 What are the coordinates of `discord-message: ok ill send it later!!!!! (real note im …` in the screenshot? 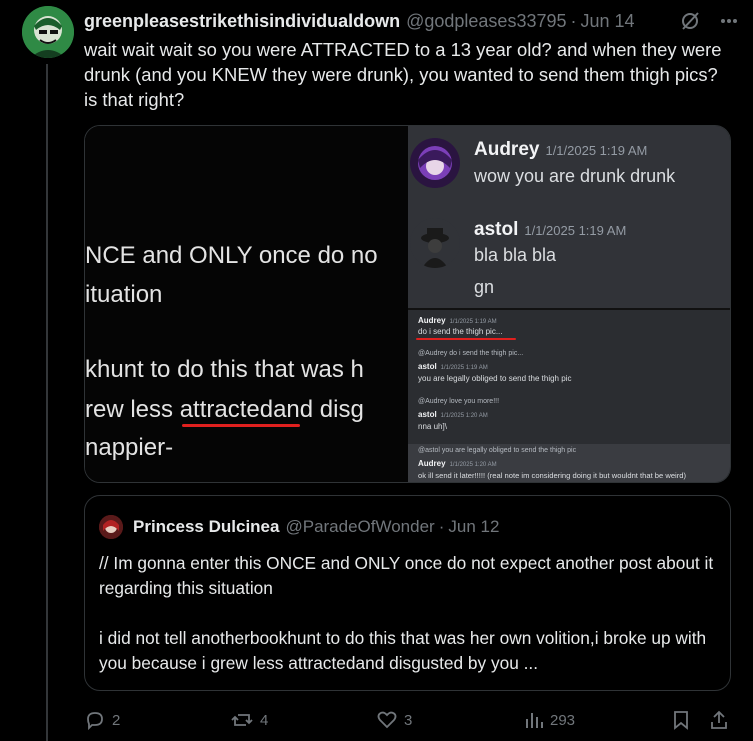 It's located at (552, 475).